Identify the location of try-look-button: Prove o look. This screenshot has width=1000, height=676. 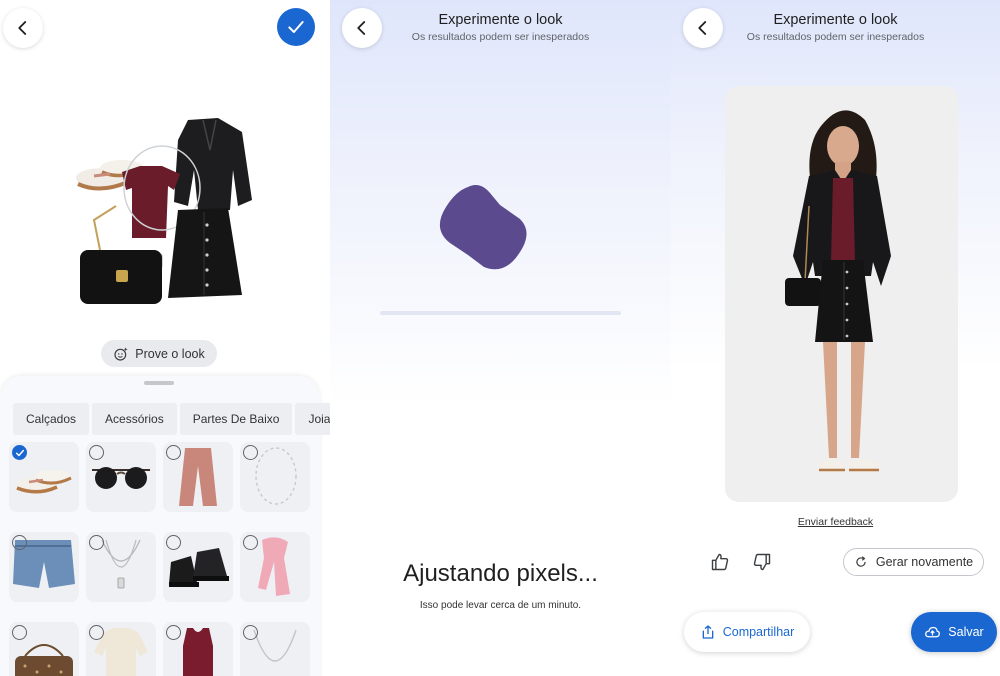
(159, 353).